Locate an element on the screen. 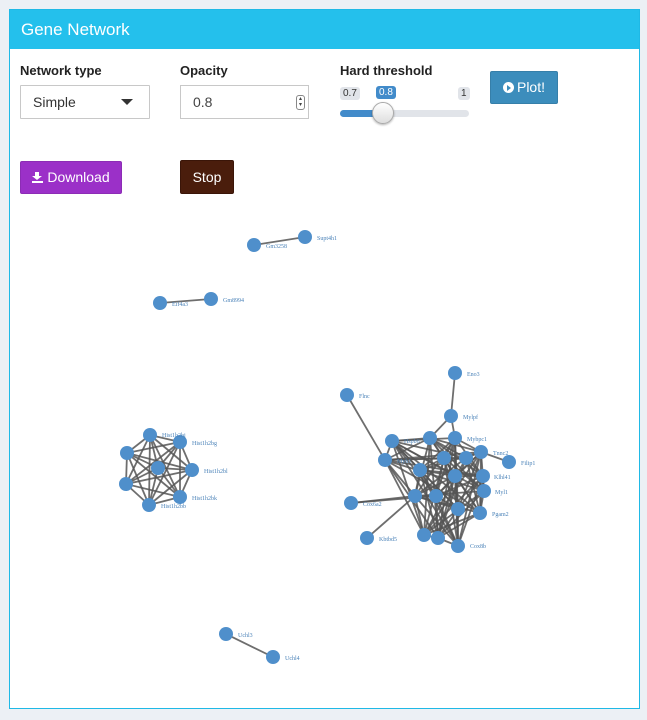  node-label: Hist1h2bj is located at coordinates (174, 436).